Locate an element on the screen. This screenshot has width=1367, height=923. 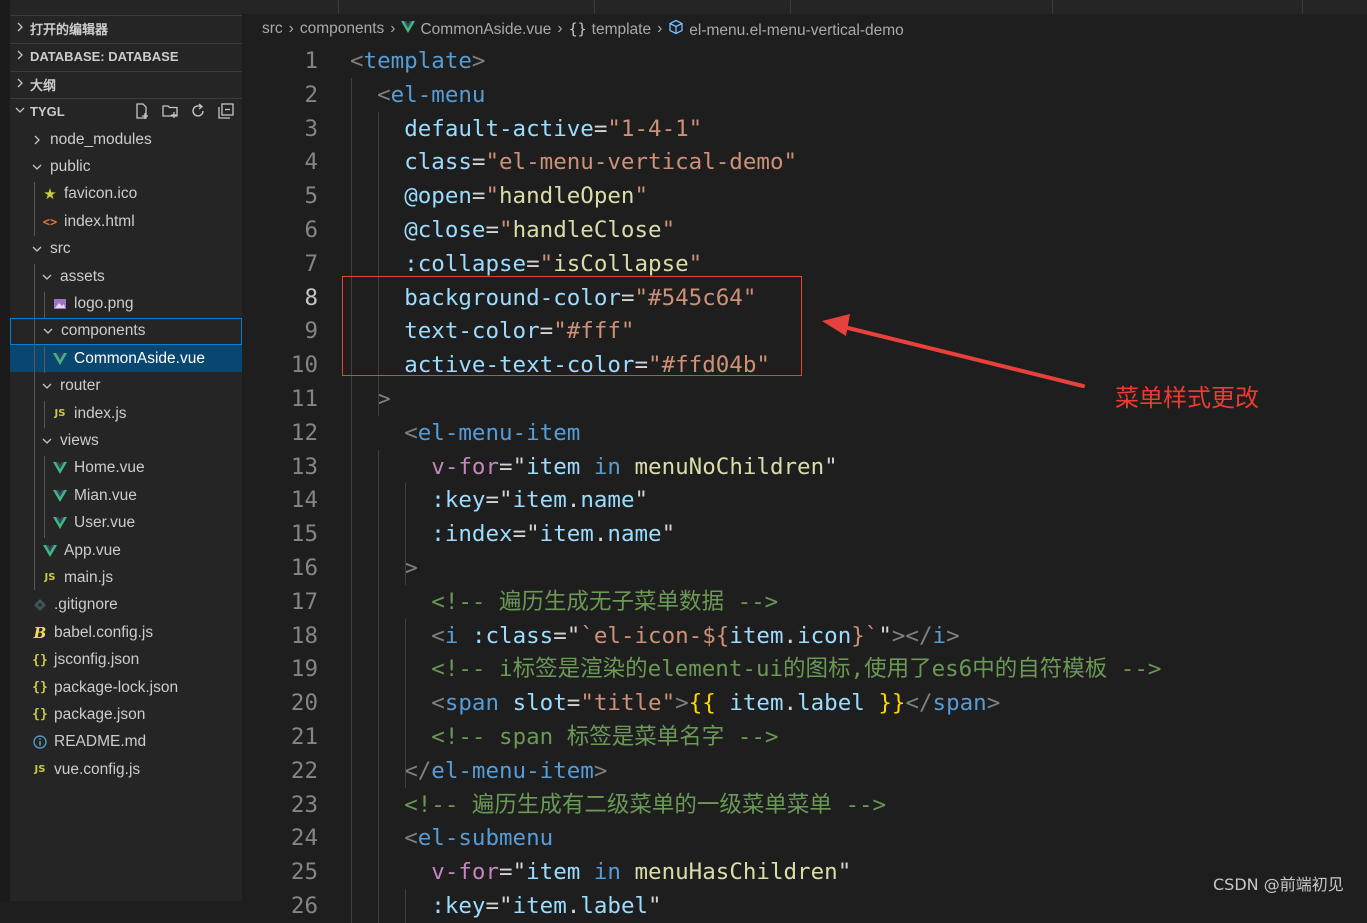
file-item: <> index.html is located at coordinates (126, 221).